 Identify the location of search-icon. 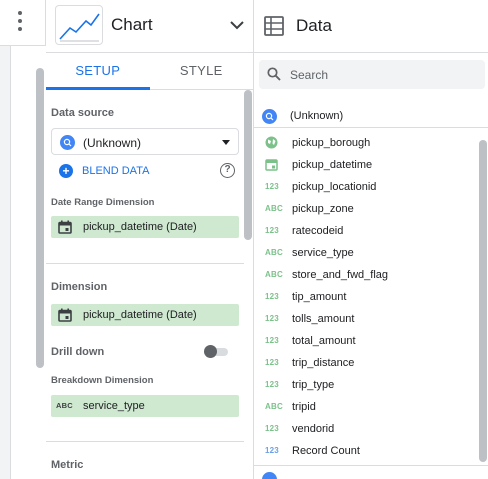
(274, 74).